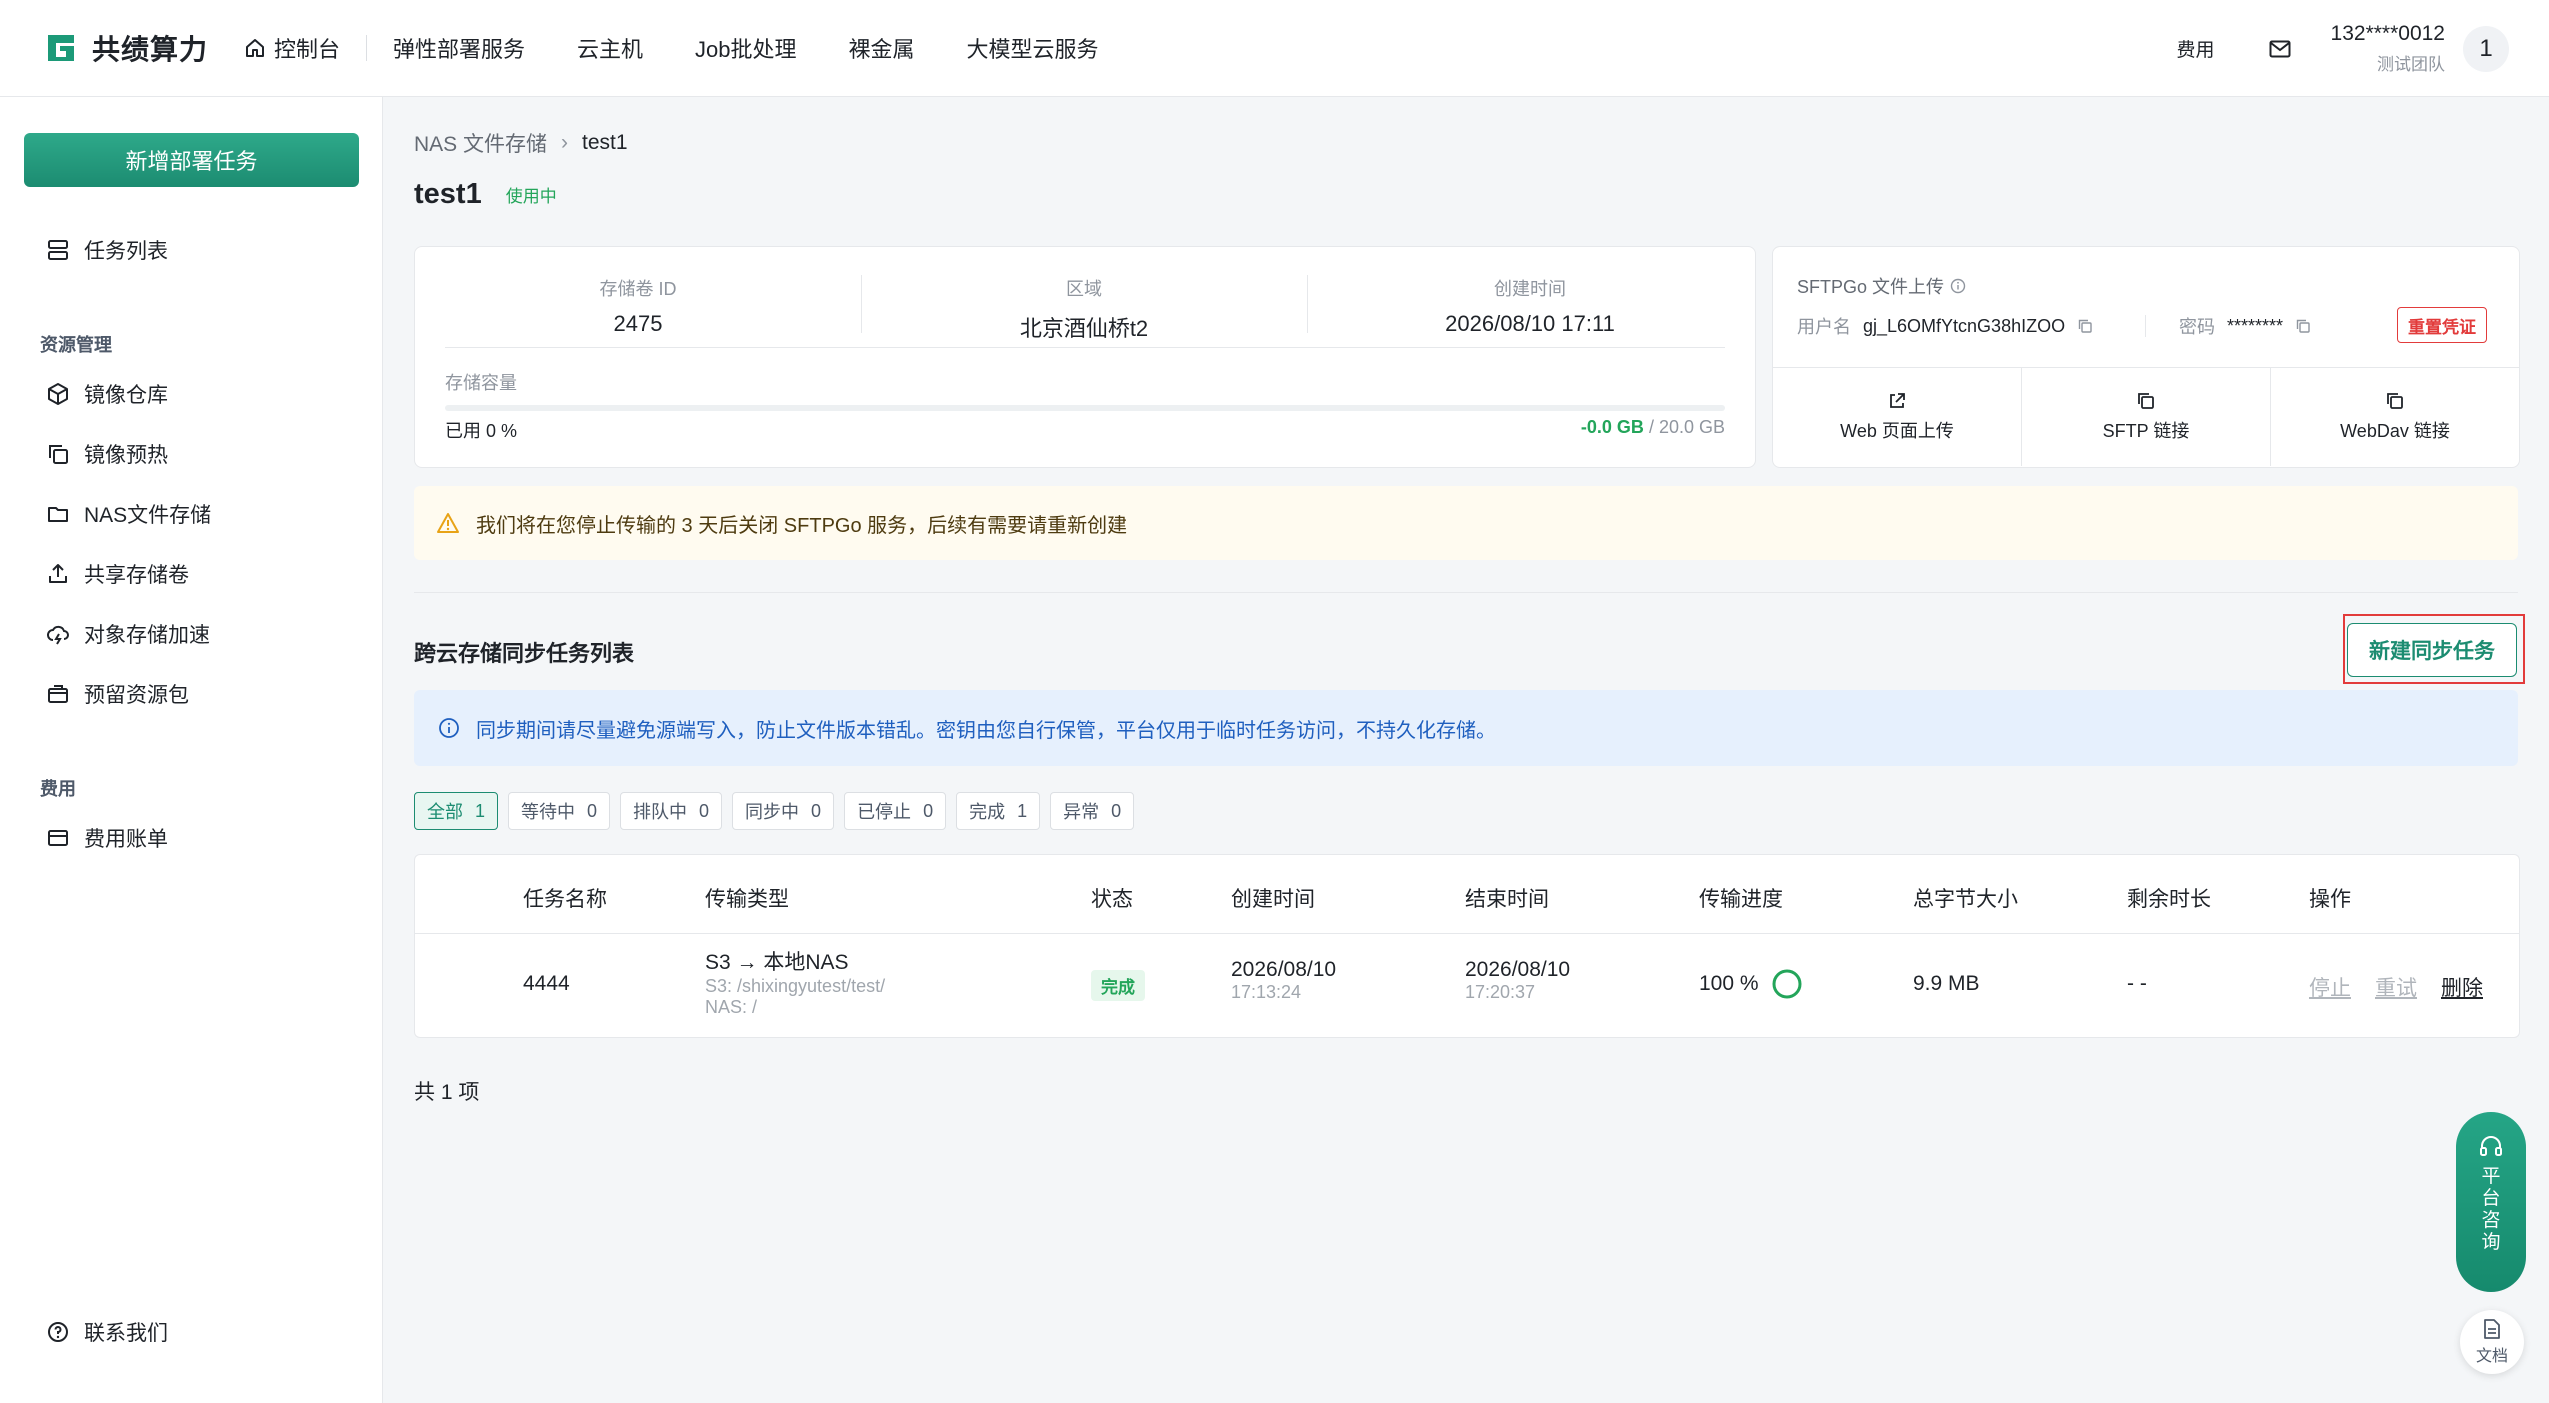 This screenshot has width=2549, height=1403. I want to click on sidebar-item-object-storage-accel: 对象存储加速, so click(128, 634).